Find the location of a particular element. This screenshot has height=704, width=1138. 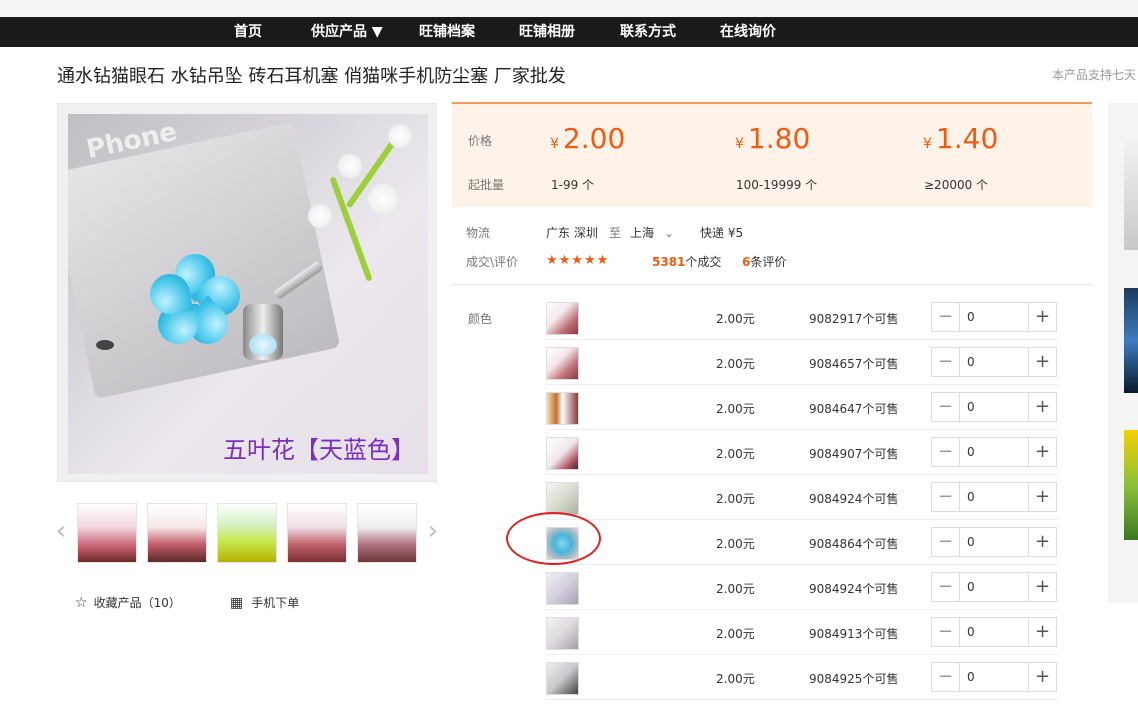

highlight-annotation-circle is located at coordinates (553, 538).